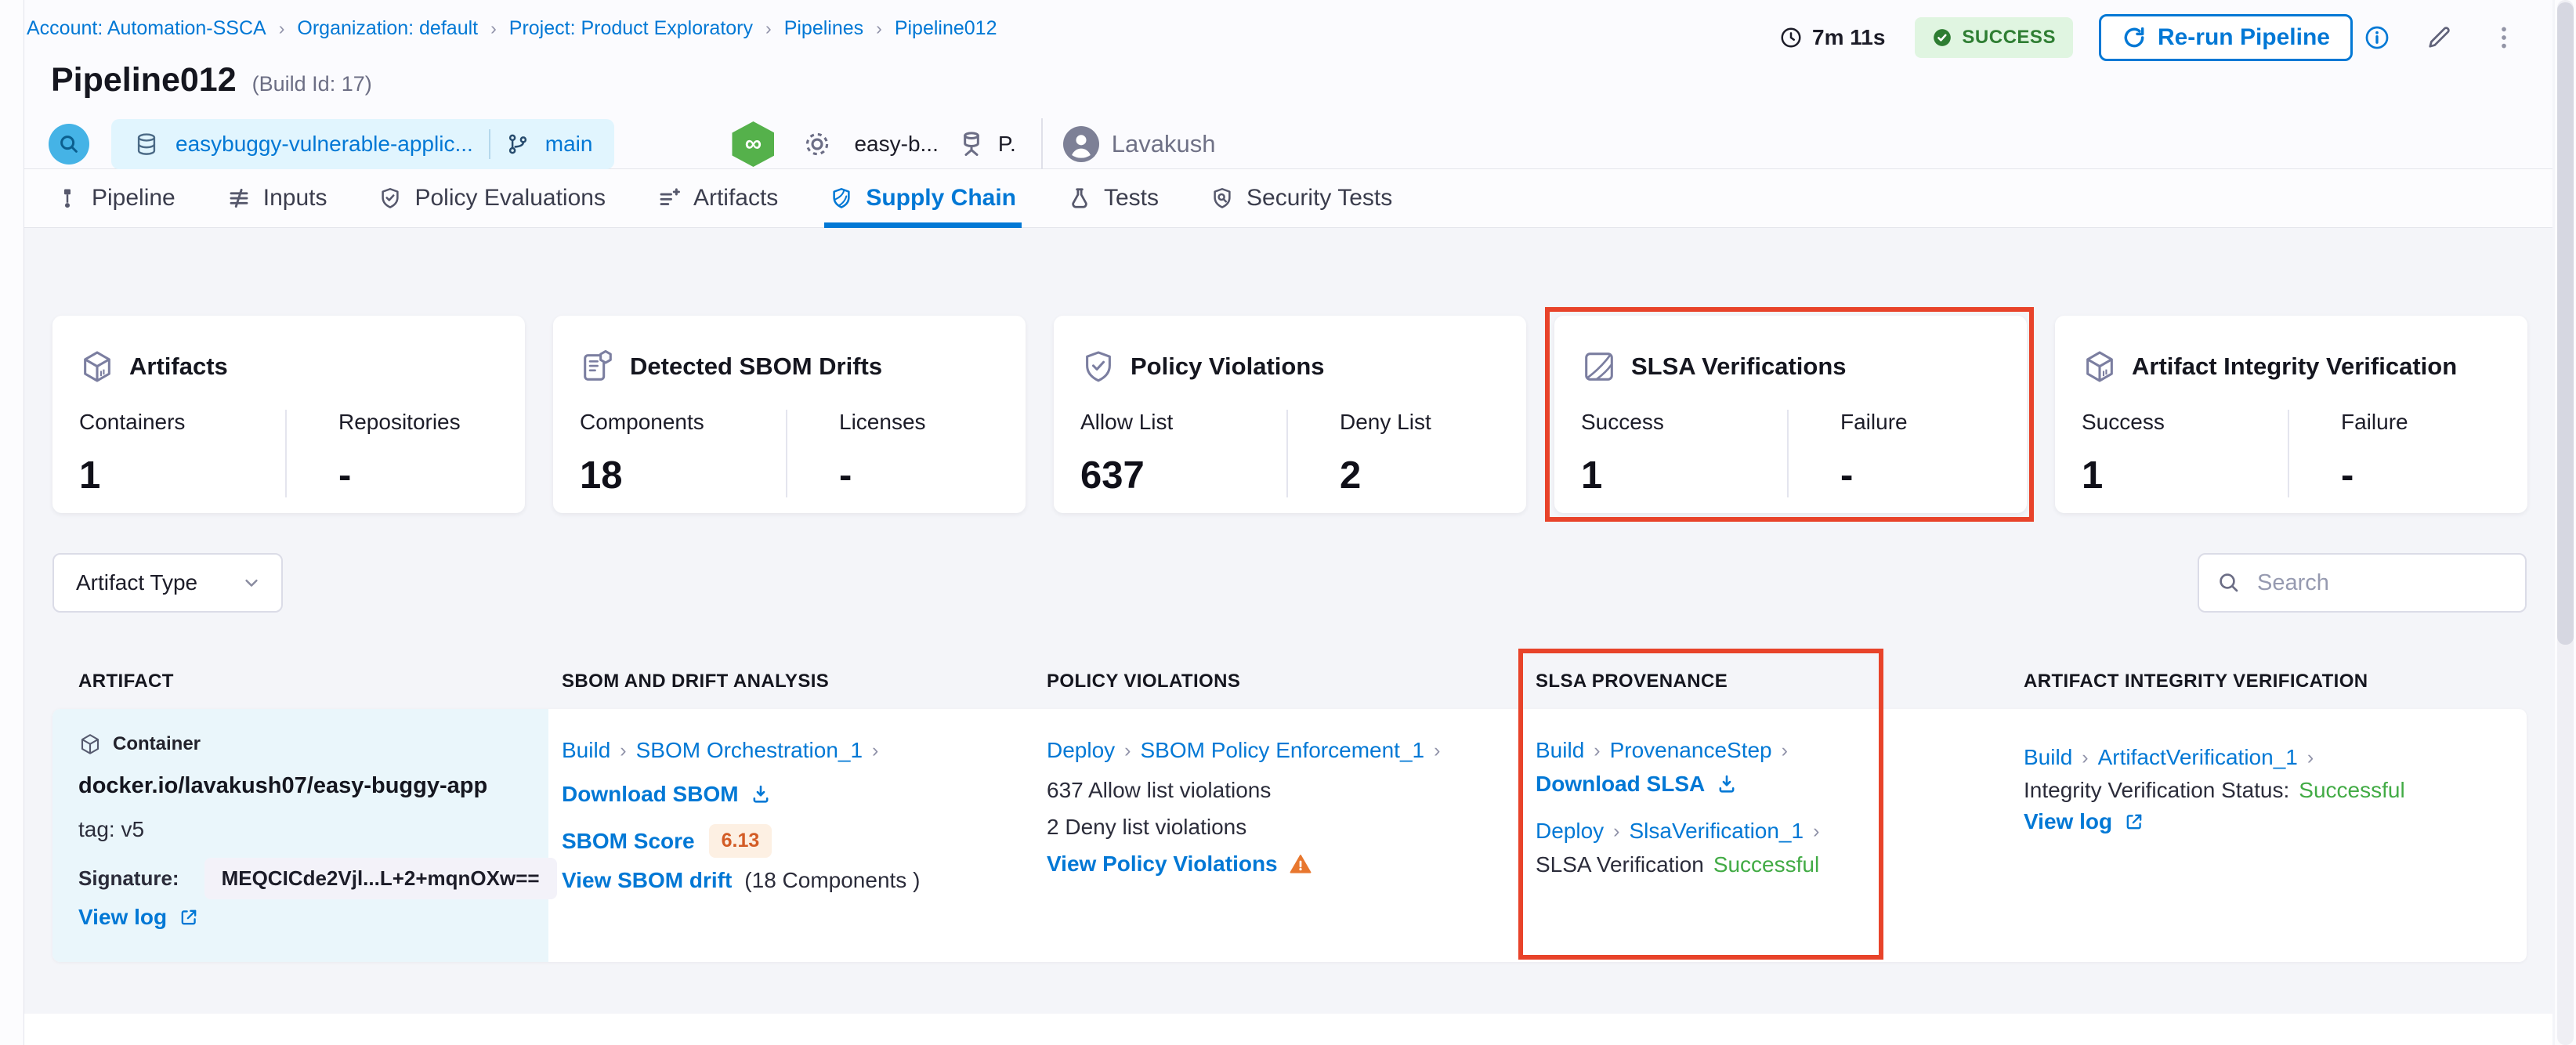 The image size is (2576, 1045). Describe the element at coordinates (1006, 144) in the screenshot. I see `trigger-short: P.` at that location.